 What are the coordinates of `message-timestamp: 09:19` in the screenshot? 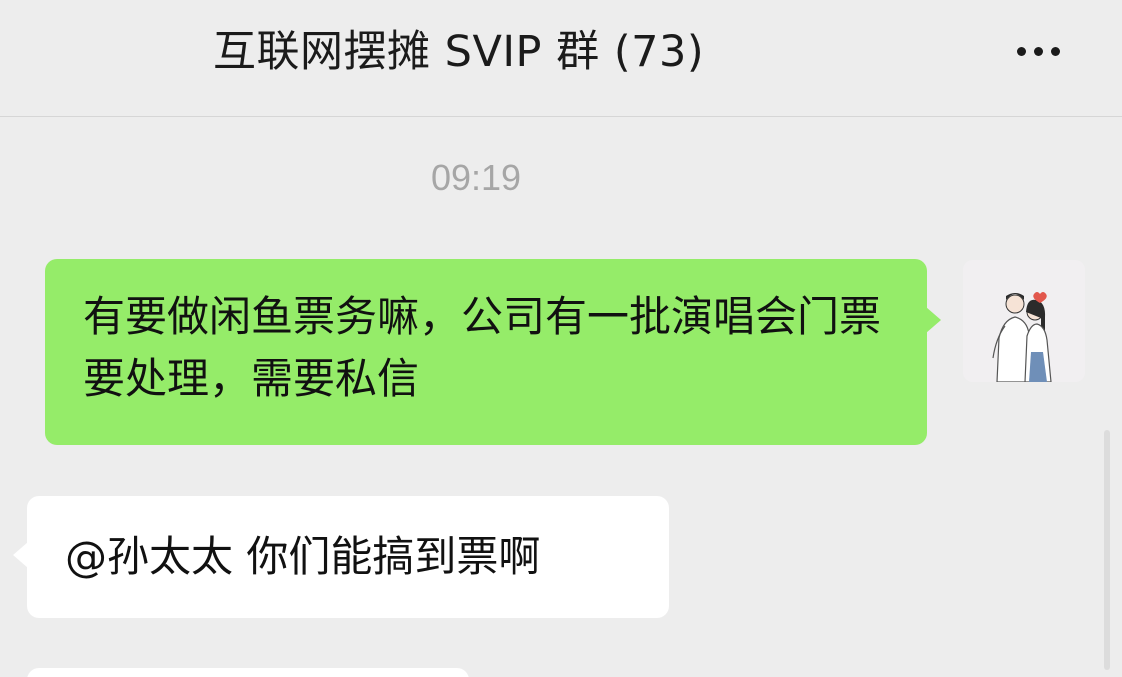 It's located at (476, 177).